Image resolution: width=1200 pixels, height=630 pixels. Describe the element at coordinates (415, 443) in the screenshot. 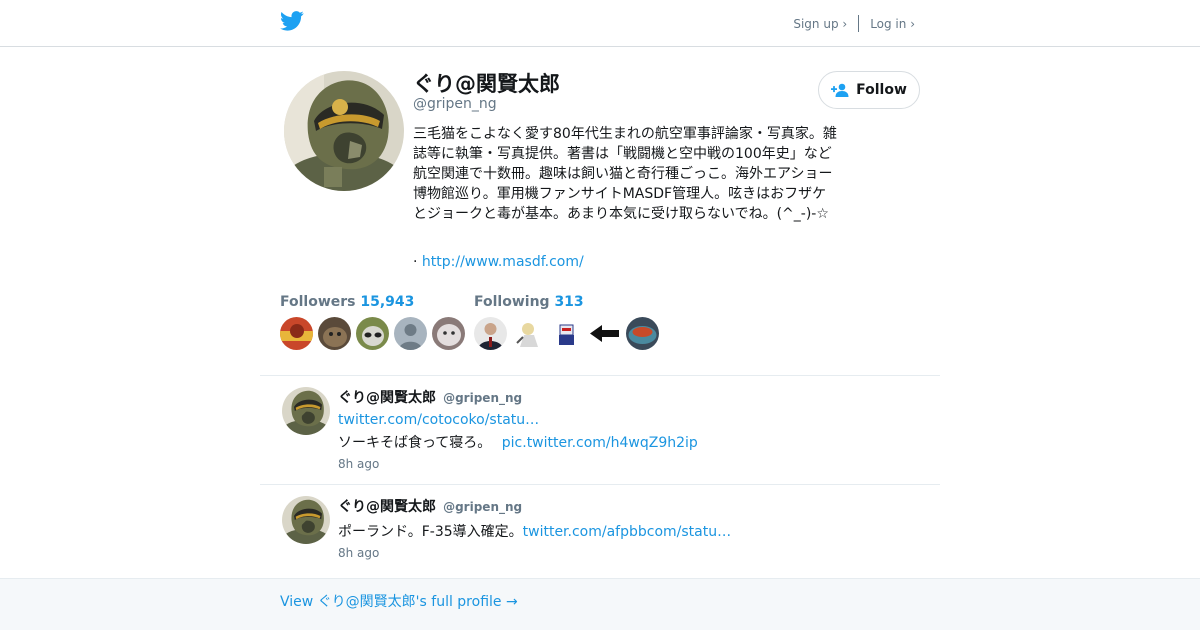

I see `tweet-text: ソーキそば食って寝ろ。` at that location.